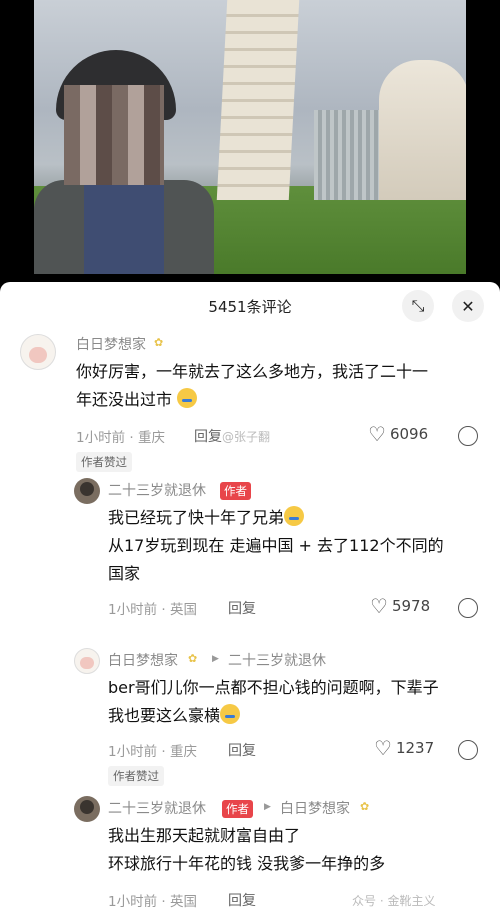  I want to click on comment-text: 你好厉害，一年就去了这么多地方，我活了二十一 年还没出过市, so click(252, 385).